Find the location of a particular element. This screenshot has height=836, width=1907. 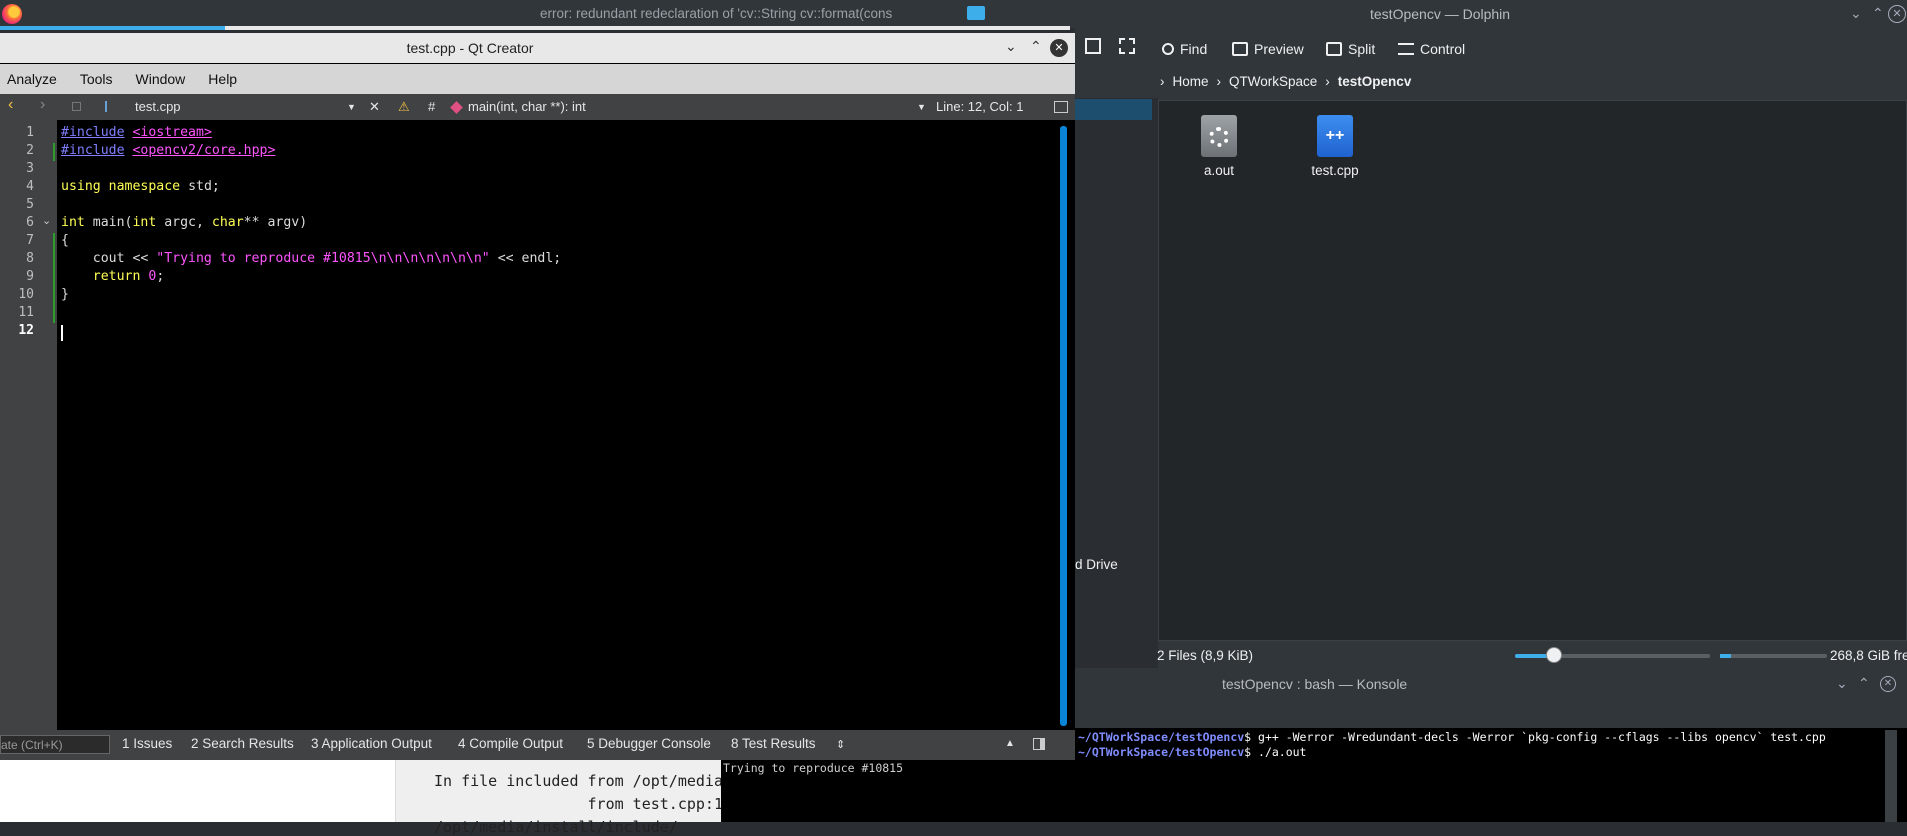

firefox-active-tab-indicator is located at coordinates (112, 28).